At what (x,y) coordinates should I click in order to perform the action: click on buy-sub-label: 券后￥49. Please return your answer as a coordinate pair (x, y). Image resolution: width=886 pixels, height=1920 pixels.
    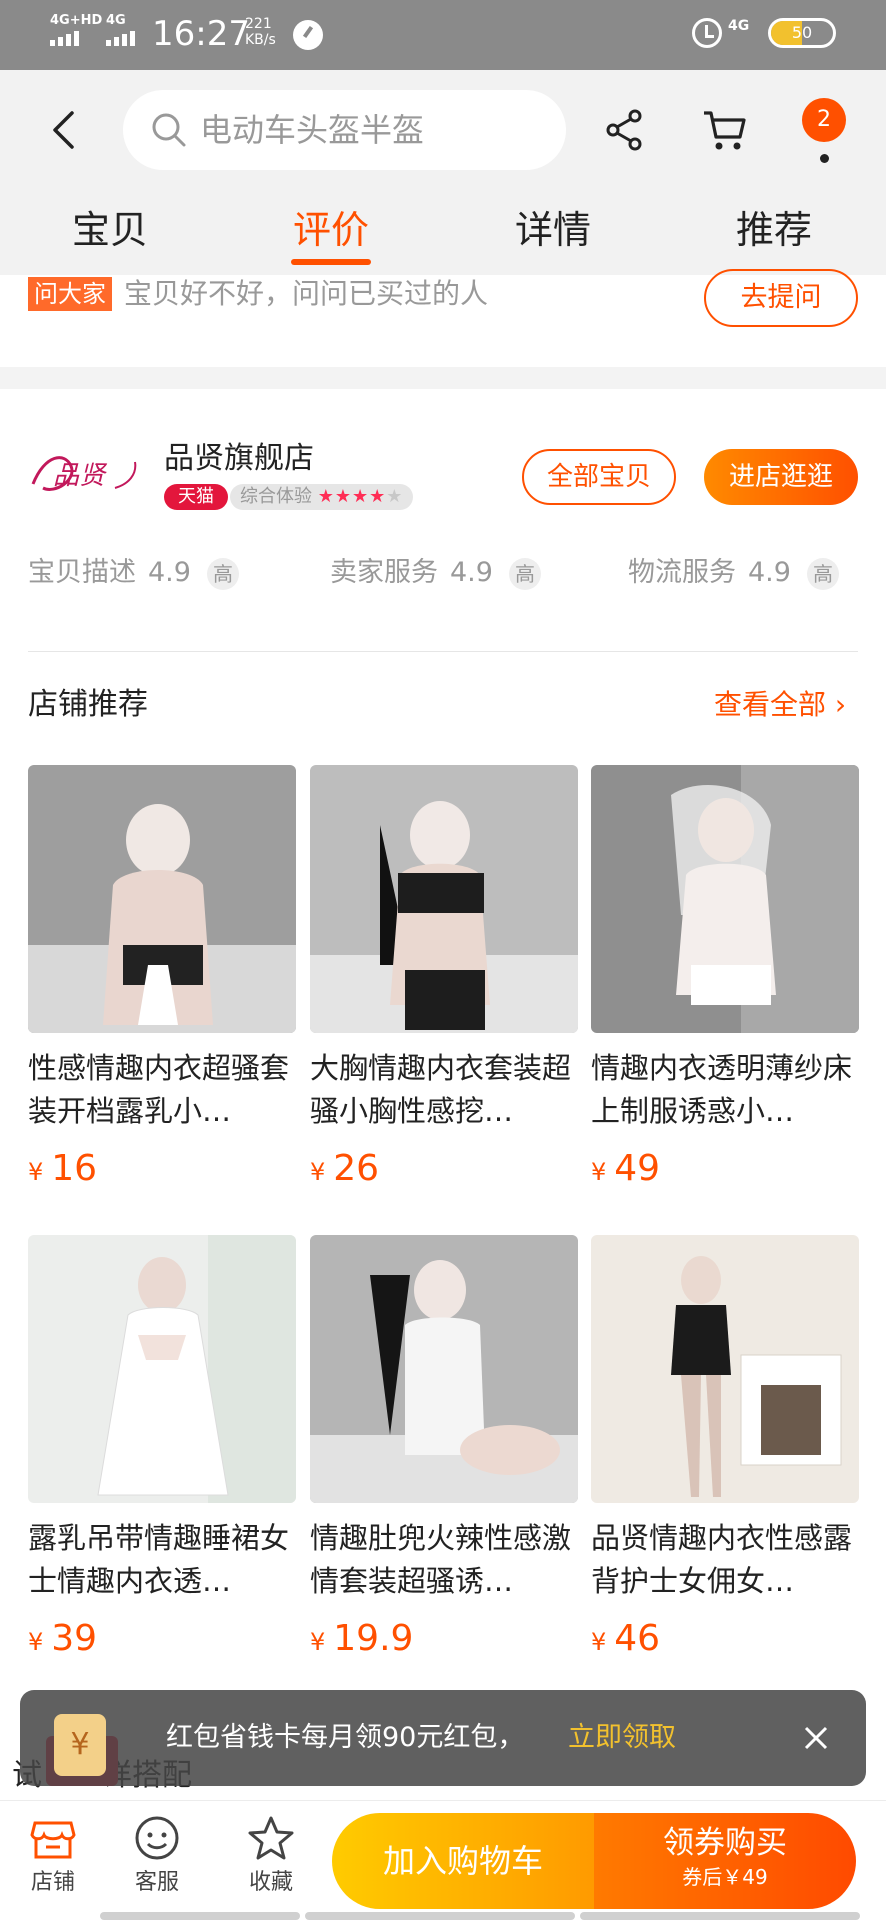
    Looking at the image, I should click on (725, 1877).